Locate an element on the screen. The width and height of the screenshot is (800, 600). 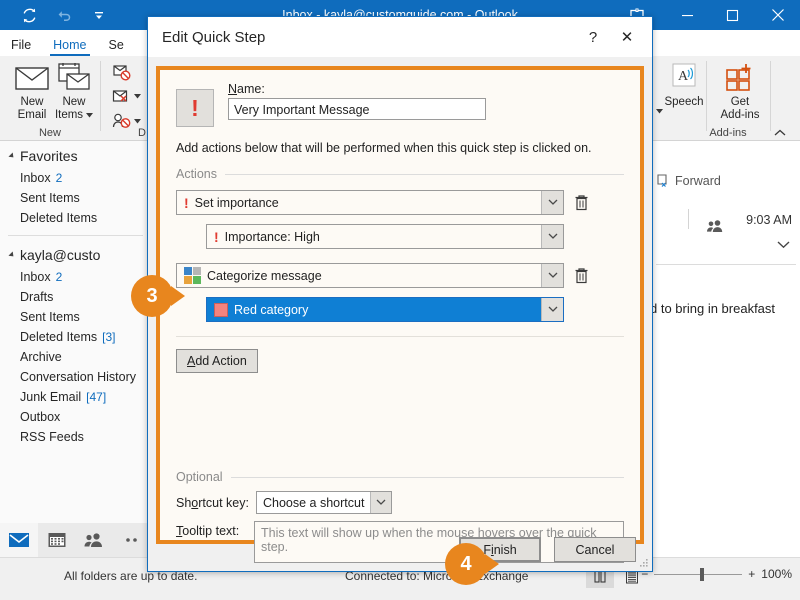
action-suboption-red-category: Red category is located at coordinates (385, 309).